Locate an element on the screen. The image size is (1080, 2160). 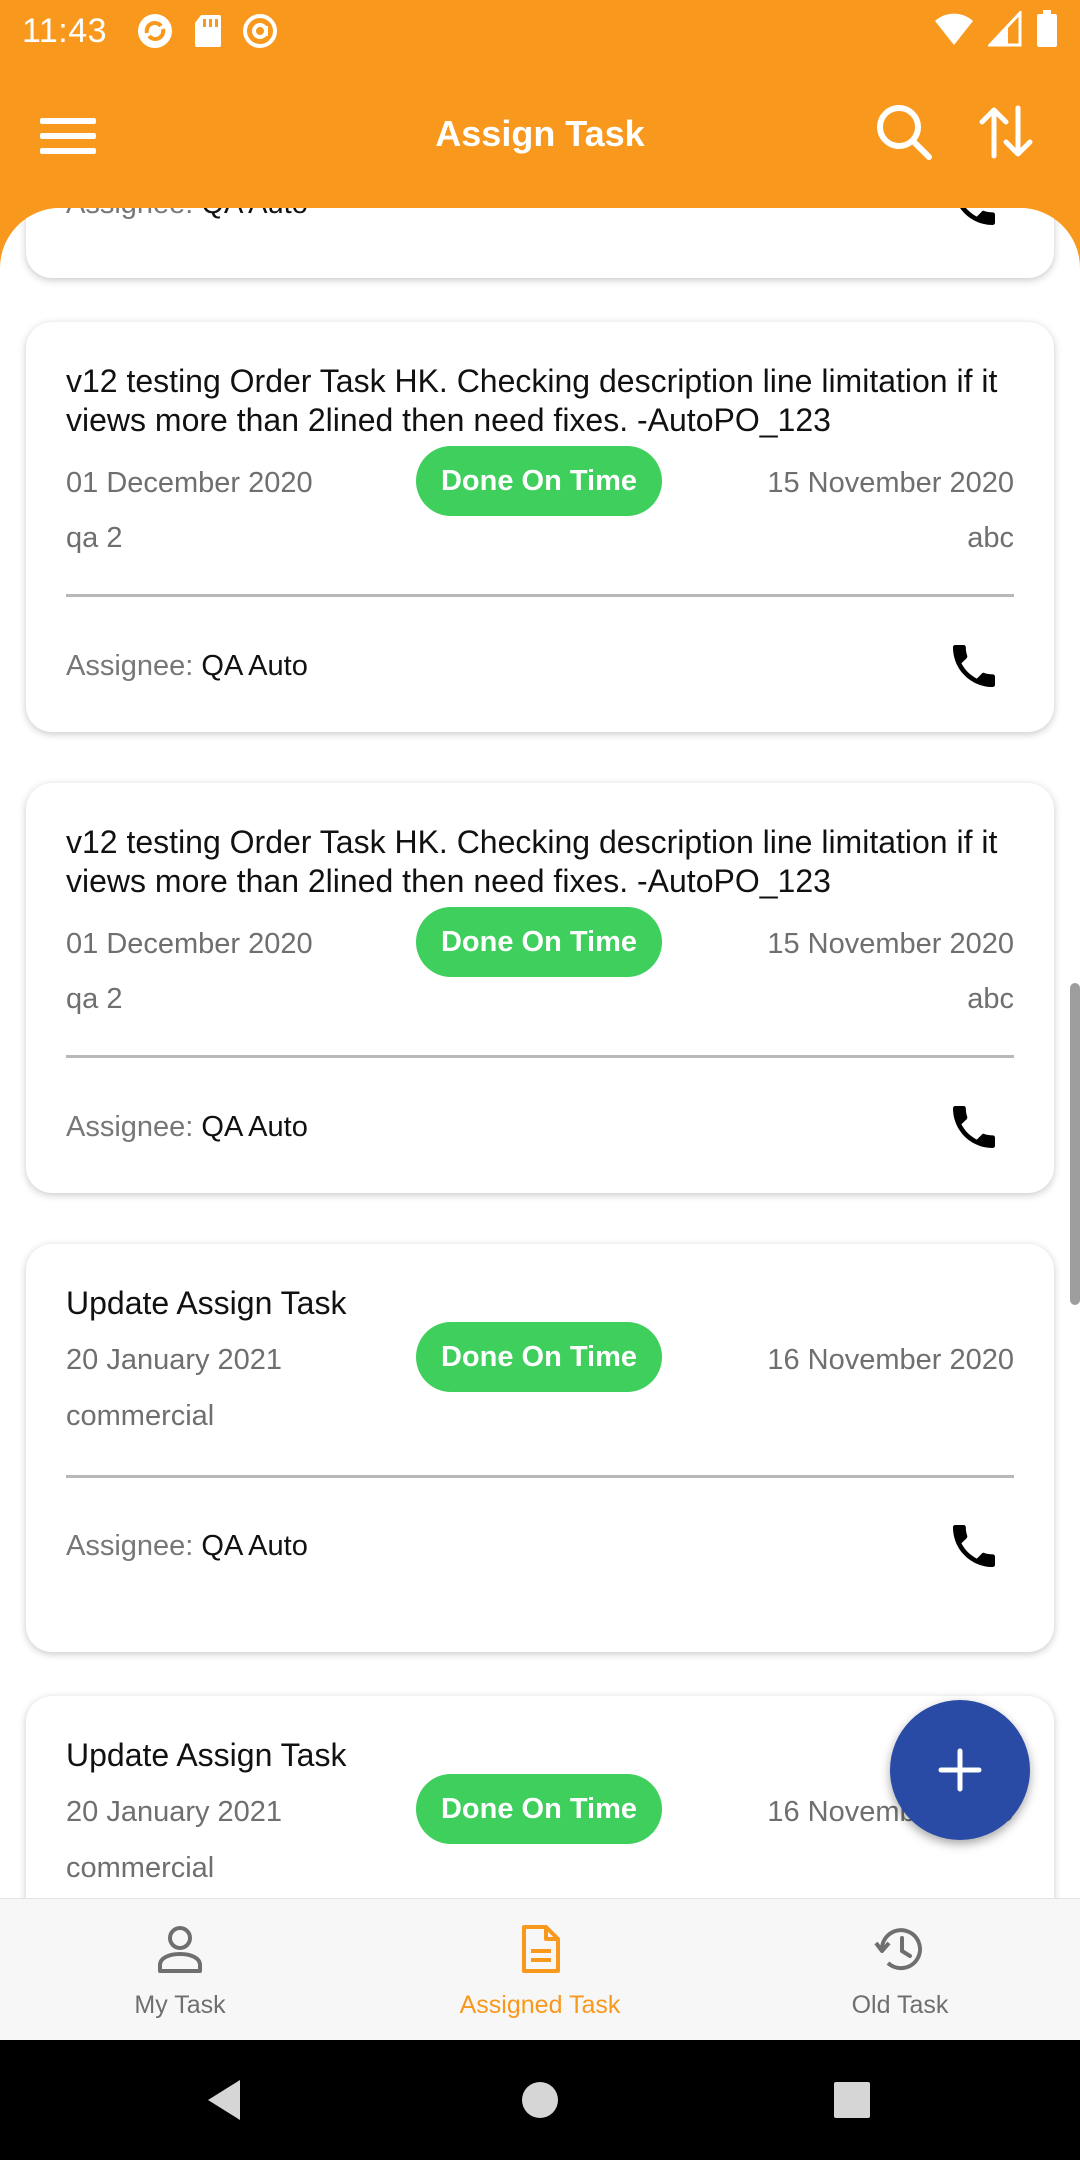
task-card-partial: Assignee: QA Auto is located at coordinates (540, 243).